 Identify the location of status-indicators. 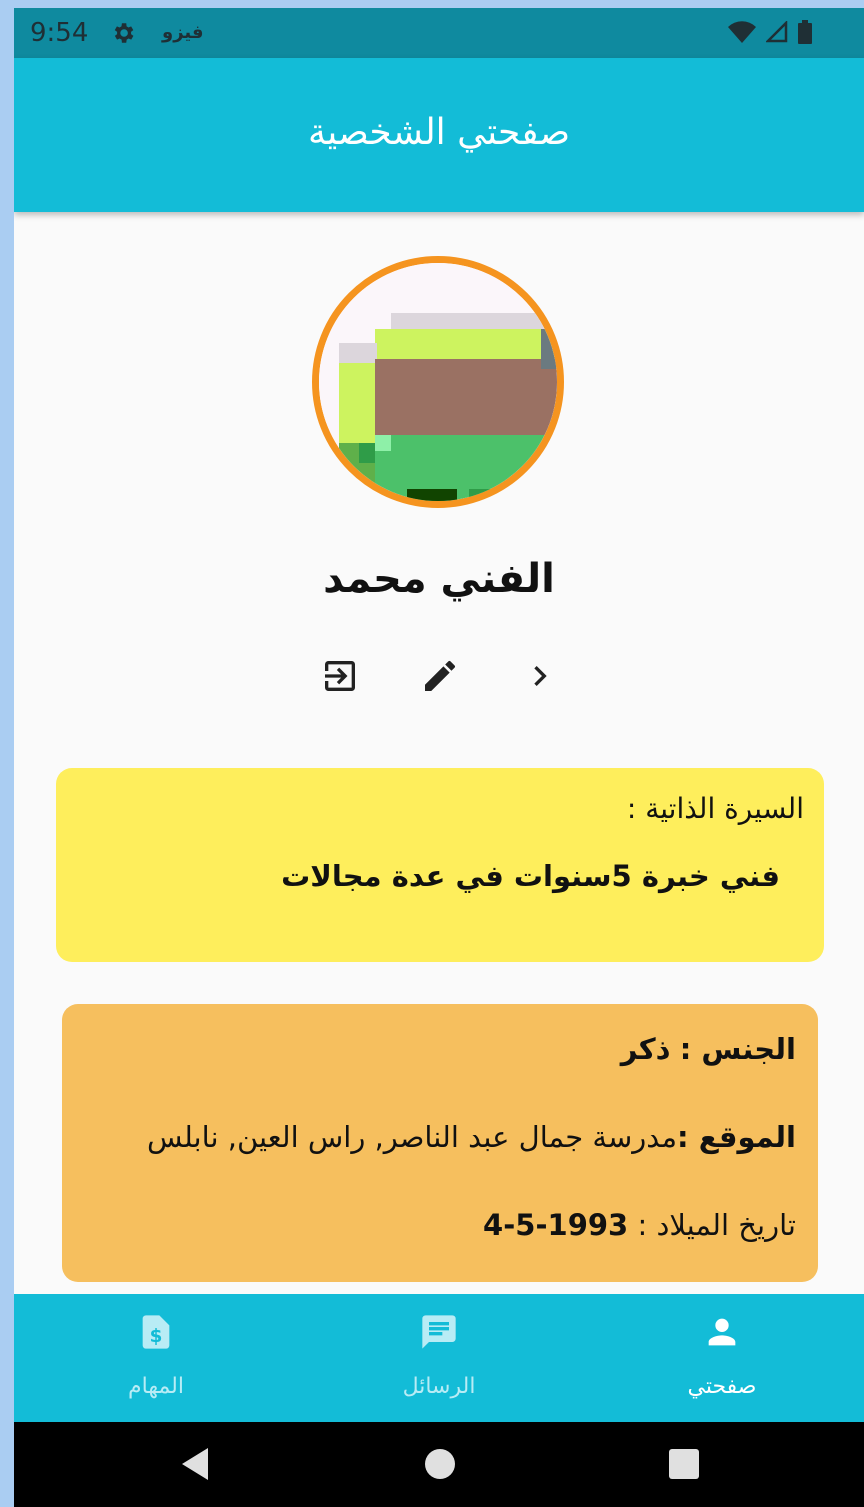
(770, 33).